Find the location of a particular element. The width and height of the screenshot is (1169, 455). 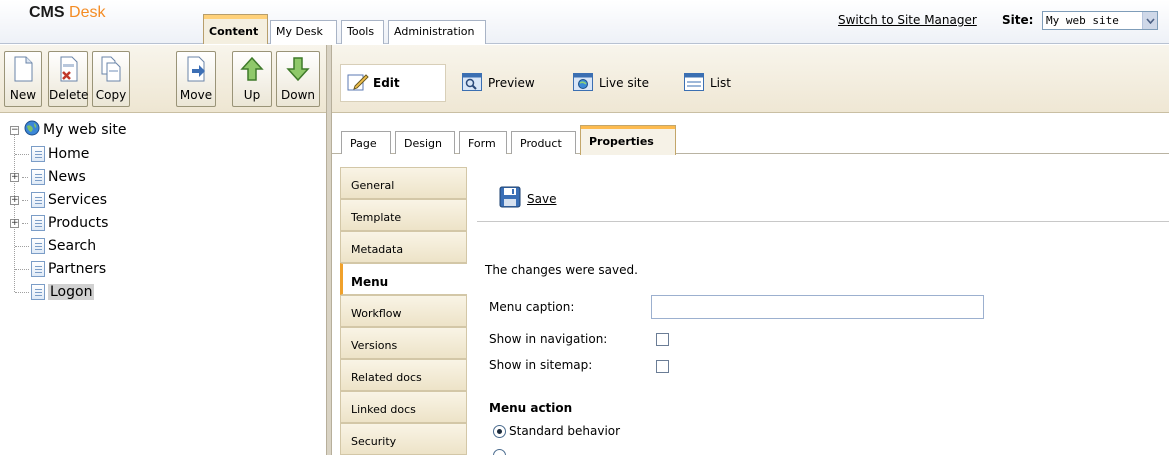

move-button: Move is located at coordinates (196, 79).